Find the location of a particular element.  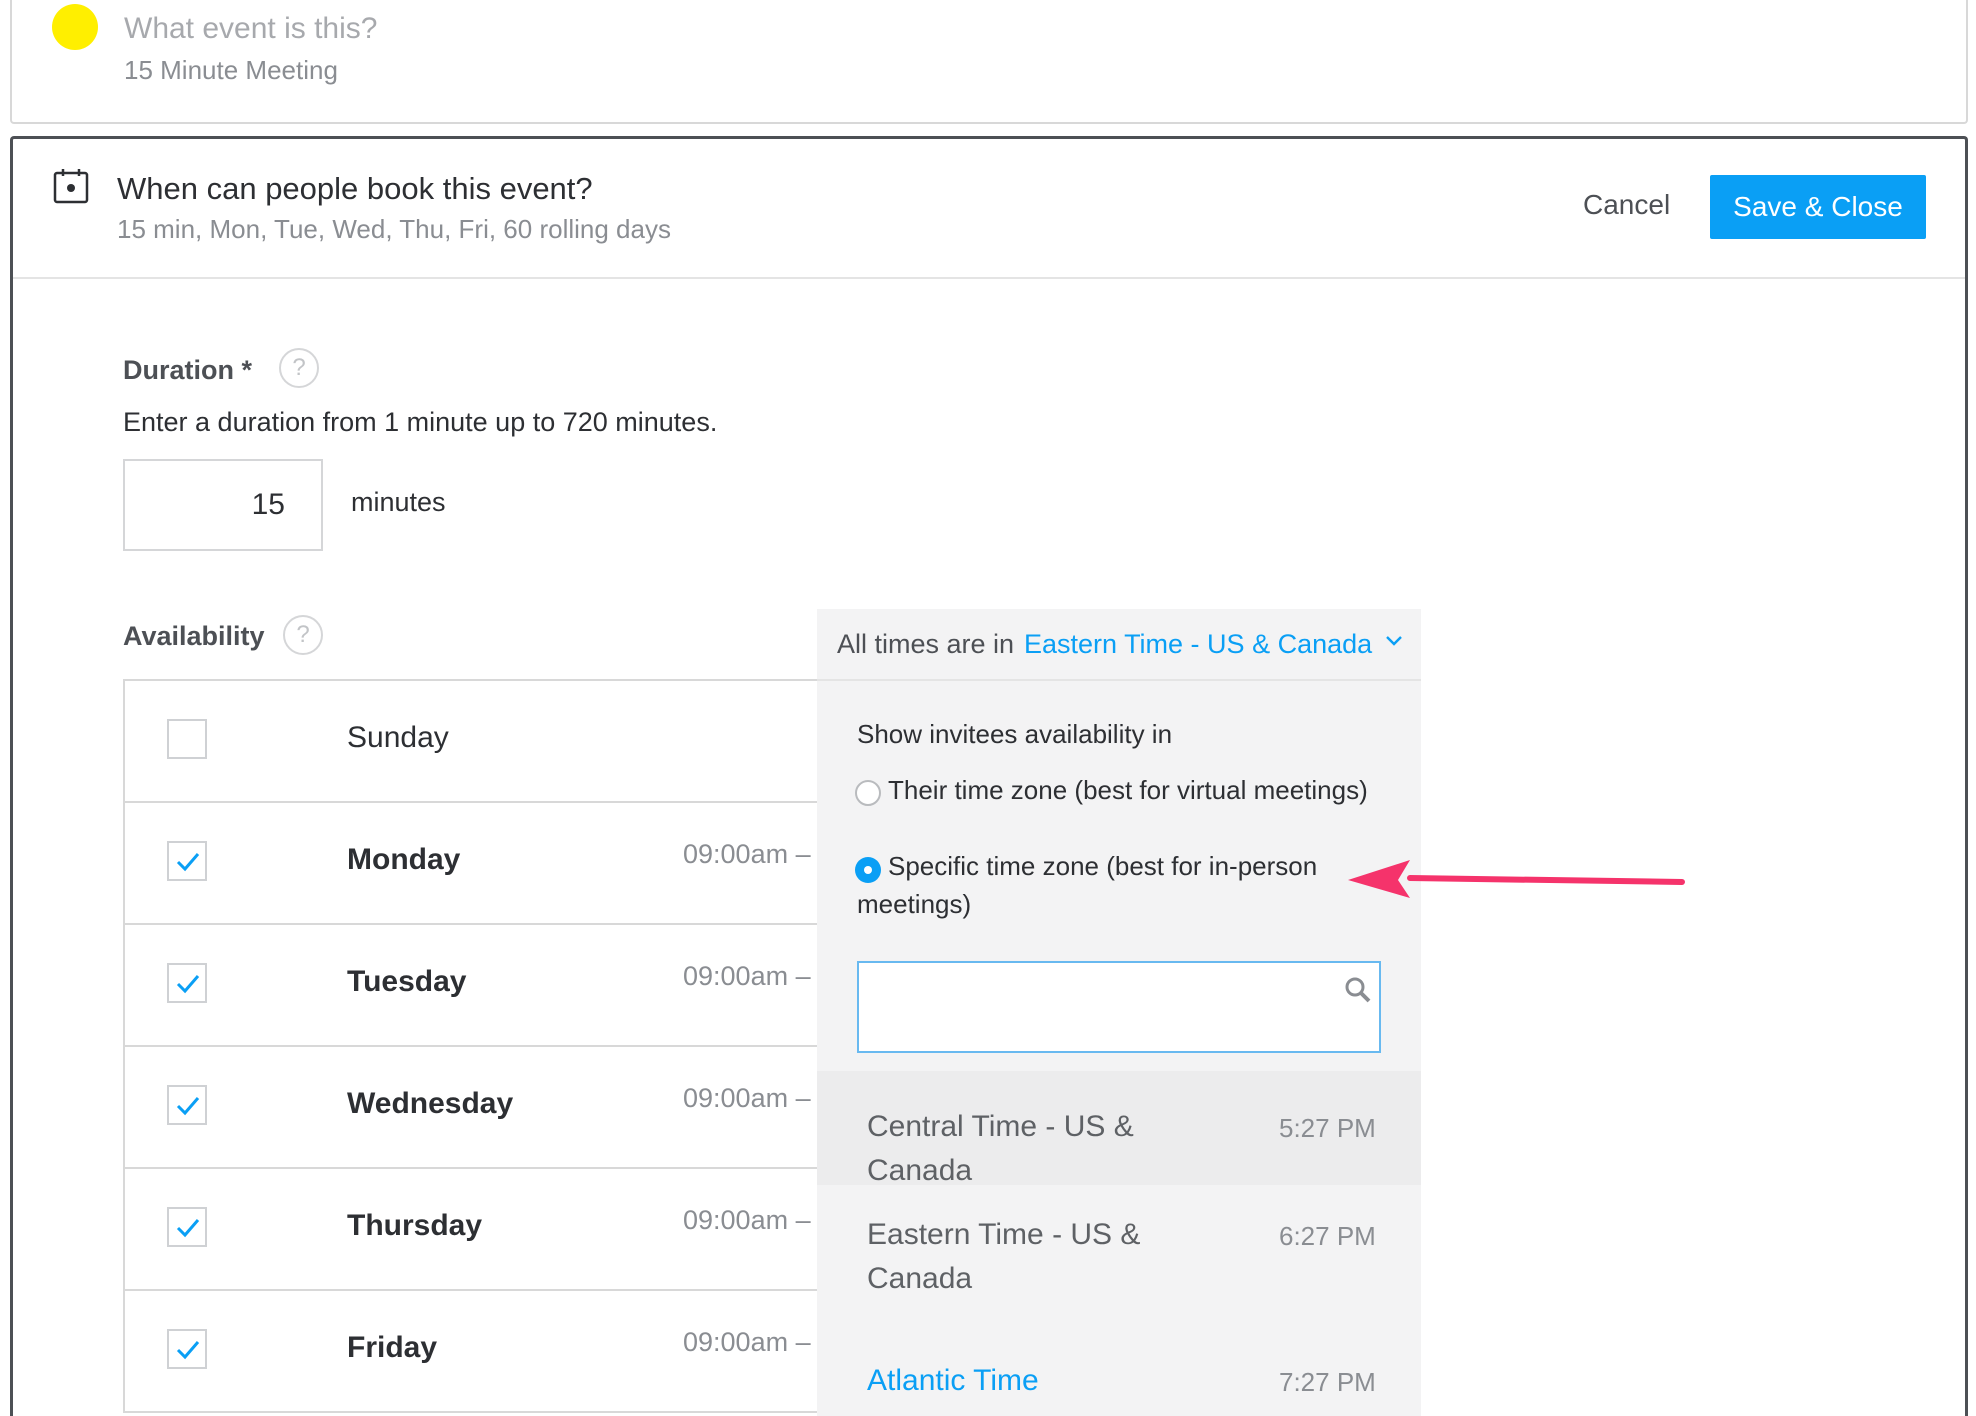

event-card: What event is this? 15 Minute Meeting is located at coordinates (989, 62).